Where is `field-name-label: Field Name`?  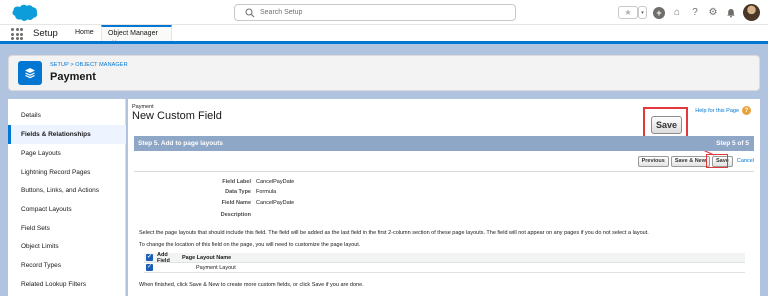 field-name-label: Field Name is located at coordinates (236, 203).